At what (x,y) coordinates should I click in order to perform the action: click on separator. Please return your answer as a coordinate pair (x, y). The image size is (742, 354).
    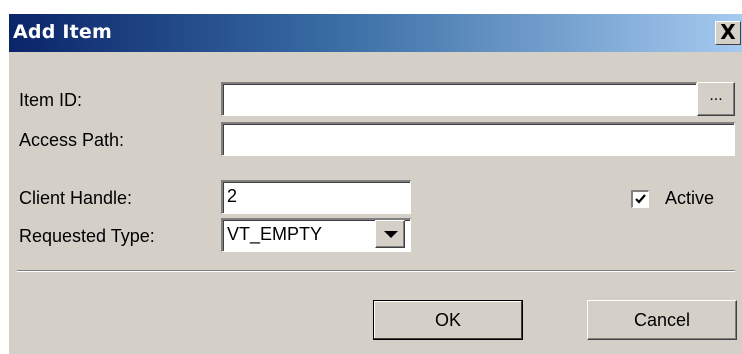
    Looking at the image, I should click on (376, 271).